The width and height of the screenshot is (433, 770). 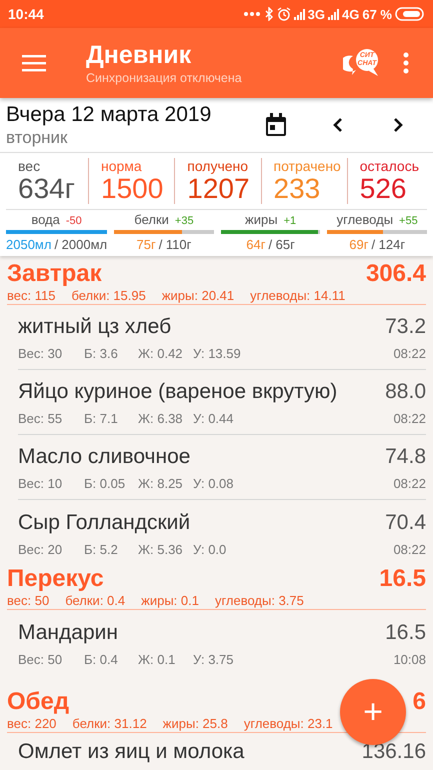 I want to click on food-calories: 74.8, so click(x=405, y=457).